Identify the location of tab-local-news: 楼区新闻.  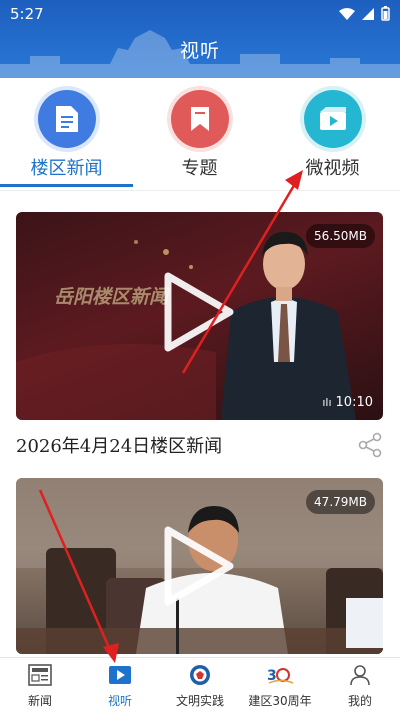
(66, 136).